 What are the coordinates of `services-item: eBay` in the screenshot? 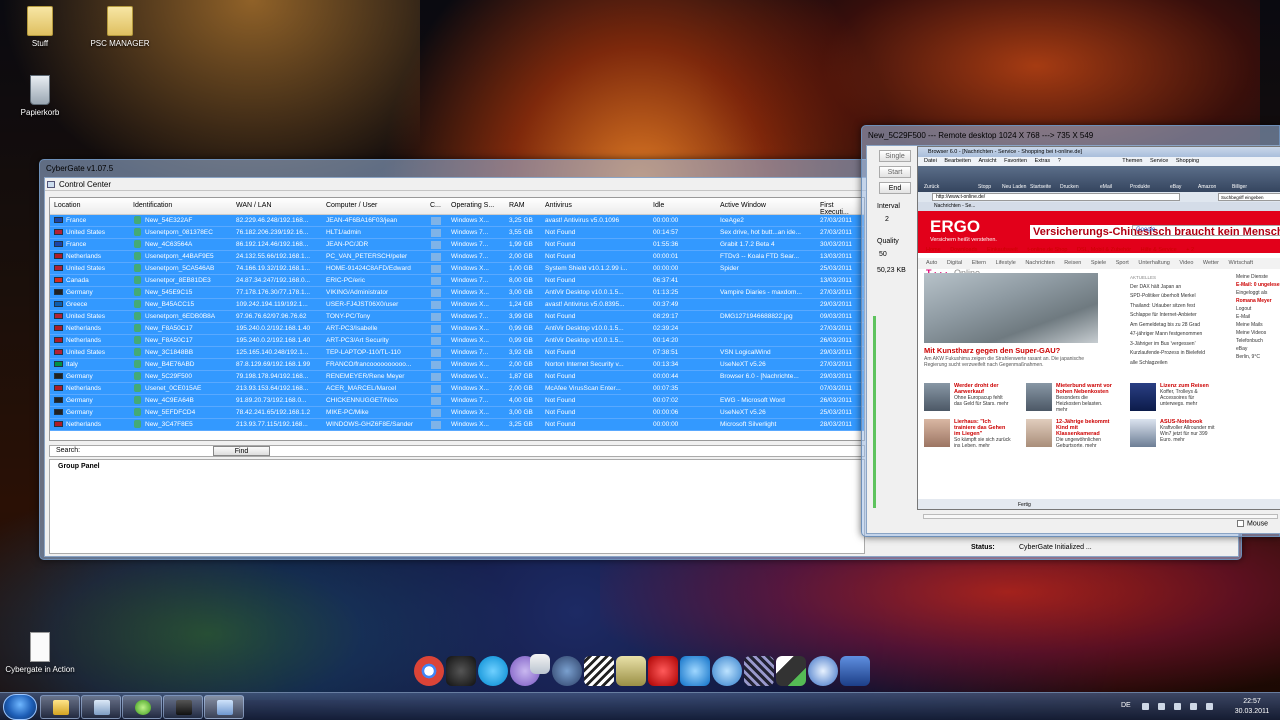 It's located at (1258, 349).